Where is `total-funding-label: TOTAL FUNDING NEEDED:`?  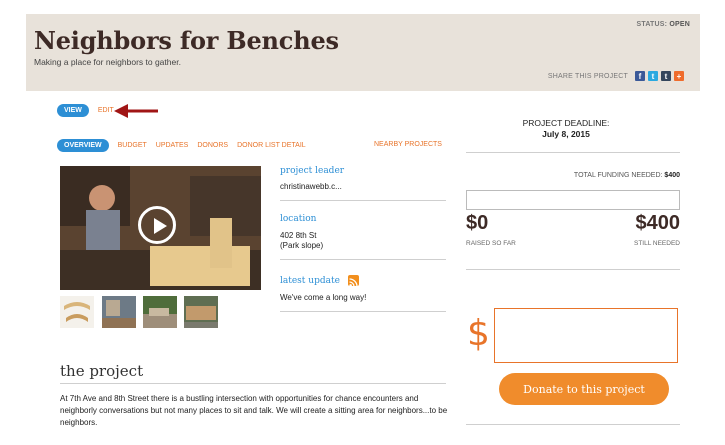 total-funding-label: TOTAL FUNDING NEEDED: is located at coordinates (618, 175).